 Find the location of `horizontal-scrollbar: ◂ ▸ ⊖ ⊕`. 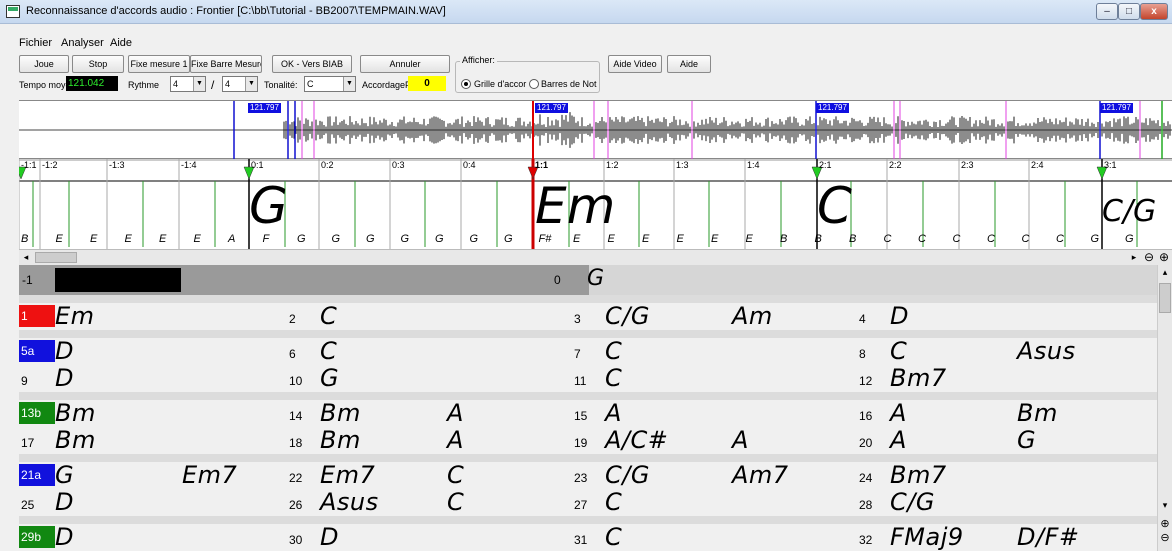

horizontal-scrollbar: ◂ ▸ ⊖ ⊕ is located at coordinates (595, 257).